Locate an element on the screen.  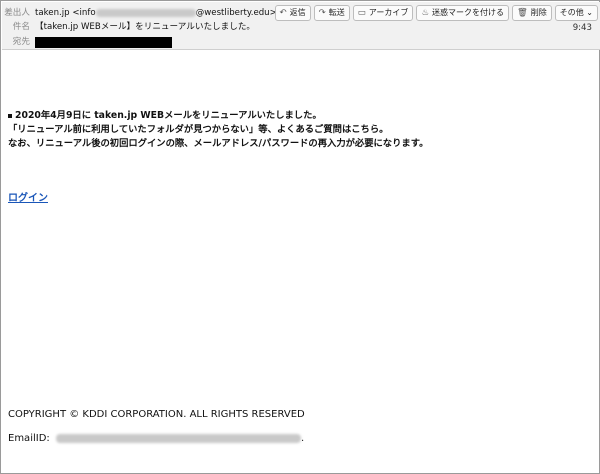
from-label: 差出人 is located at coordinates (17, 13).